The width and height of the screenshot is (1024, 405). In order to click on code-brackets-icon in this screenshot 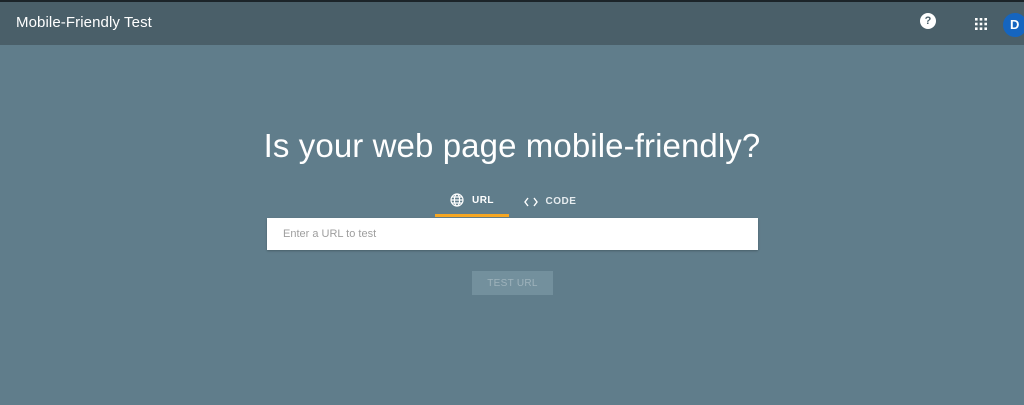, I will do `click(530, 202)`.